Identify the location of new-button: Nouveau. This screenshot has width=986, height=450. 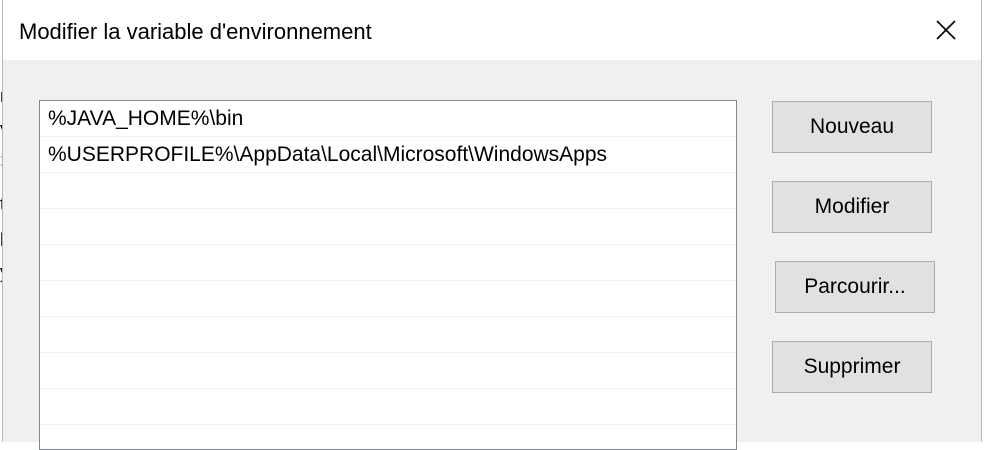
(852, 127).